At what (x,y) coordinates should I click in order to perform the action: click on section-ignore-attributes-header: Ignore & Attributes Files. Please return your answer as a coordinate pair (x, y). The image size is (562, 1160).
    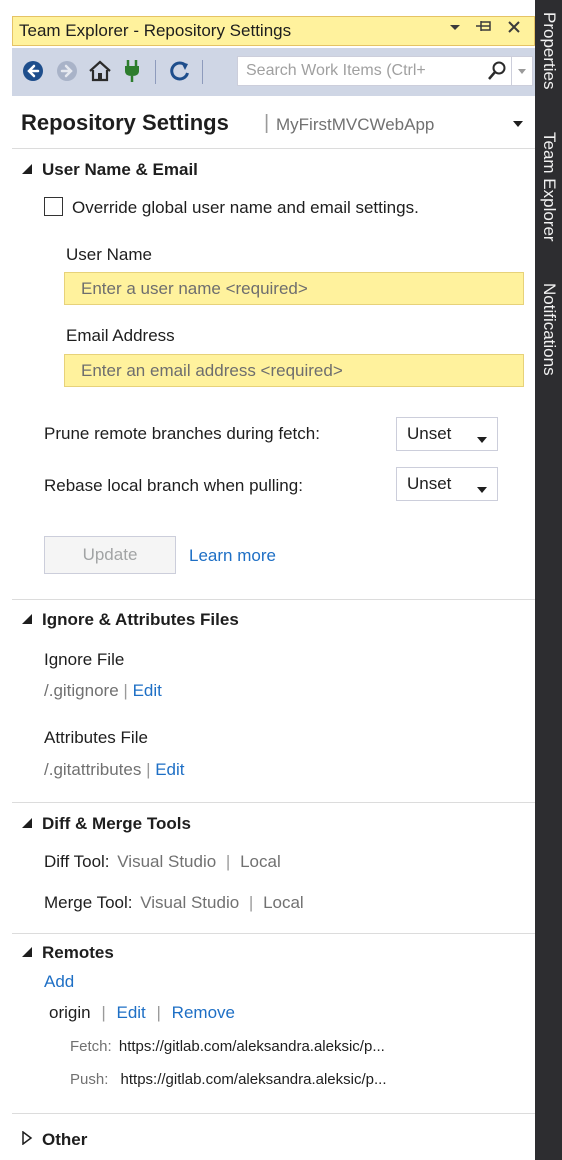
    Looking at the image, I should click on (130, 620).